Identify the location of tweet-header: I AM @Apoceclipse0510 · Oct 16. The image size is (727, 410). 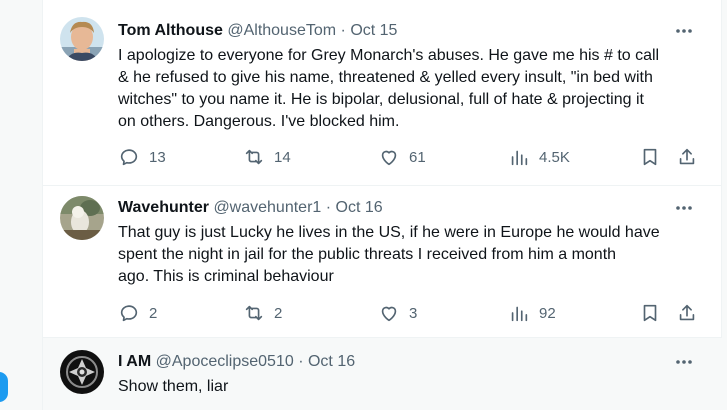
(236, 362).